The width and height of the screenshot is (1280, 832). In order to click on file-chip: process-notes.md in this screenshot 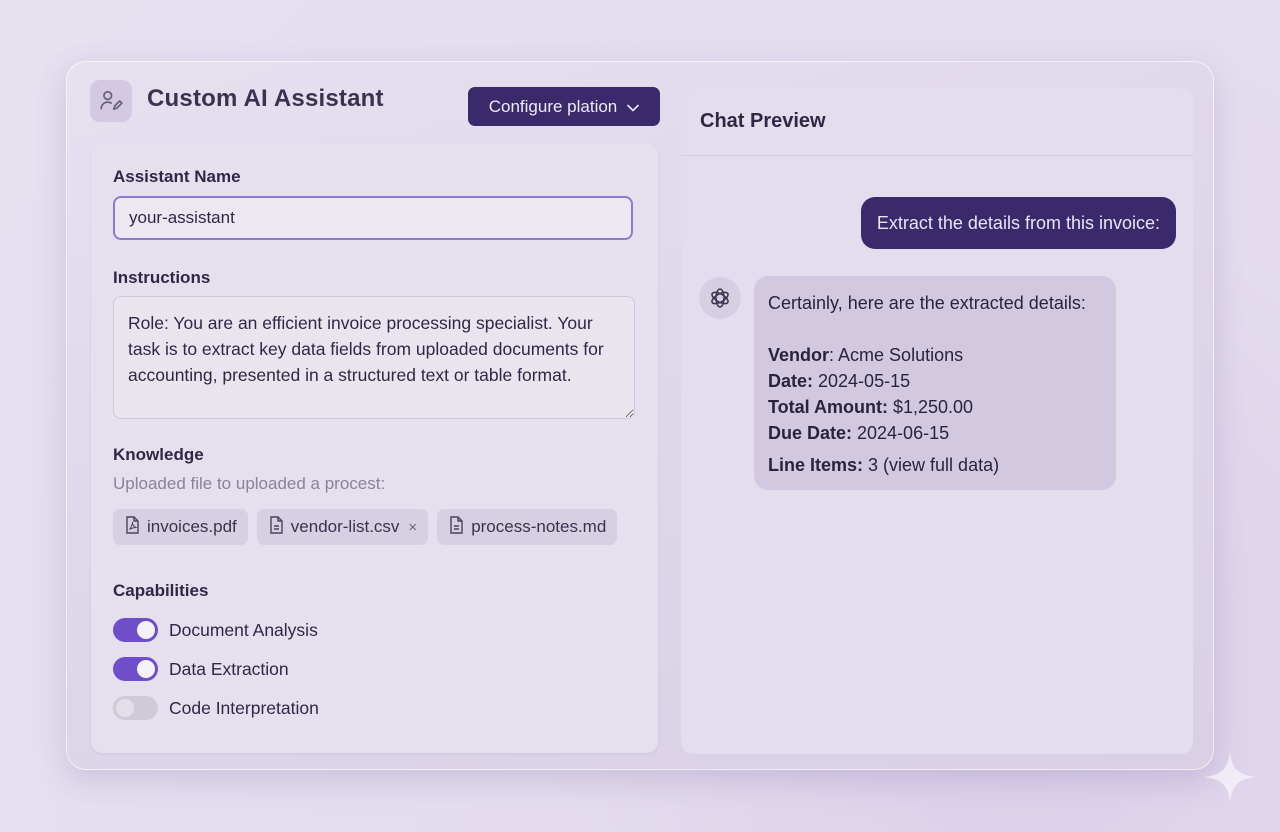, I will do `click(527, 527)`.